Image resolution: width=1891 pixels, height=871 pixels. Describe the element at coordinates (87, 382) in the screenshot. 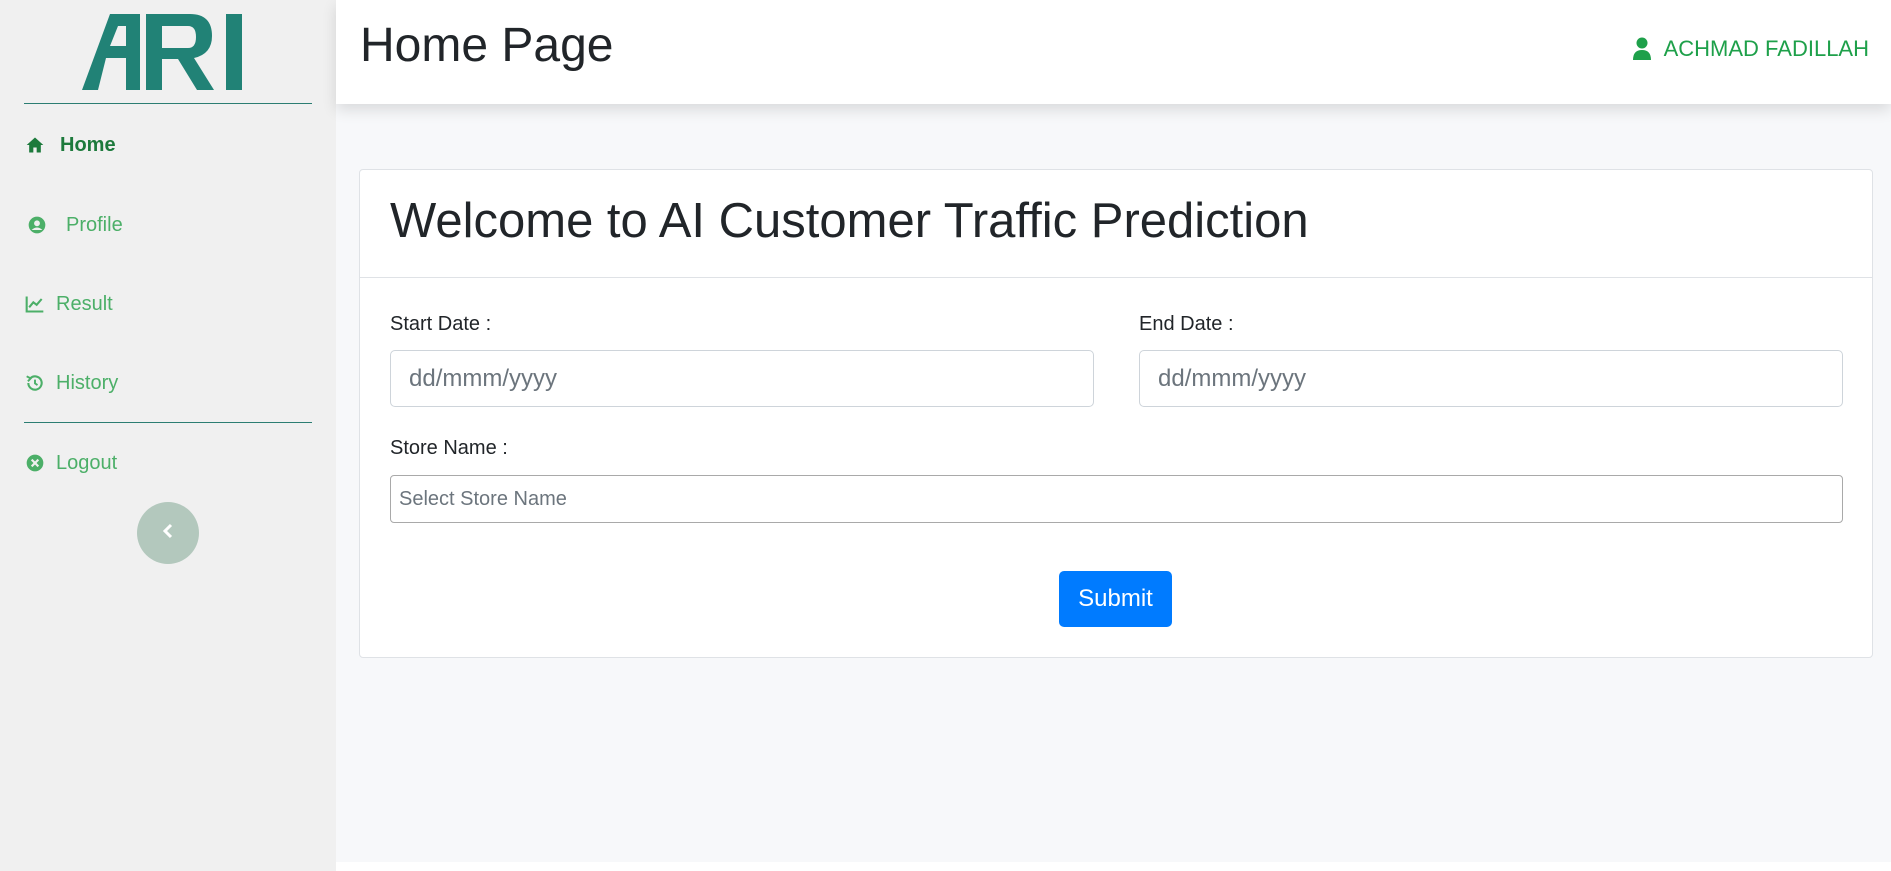

I see `sidebar-item-label: History` at that location.